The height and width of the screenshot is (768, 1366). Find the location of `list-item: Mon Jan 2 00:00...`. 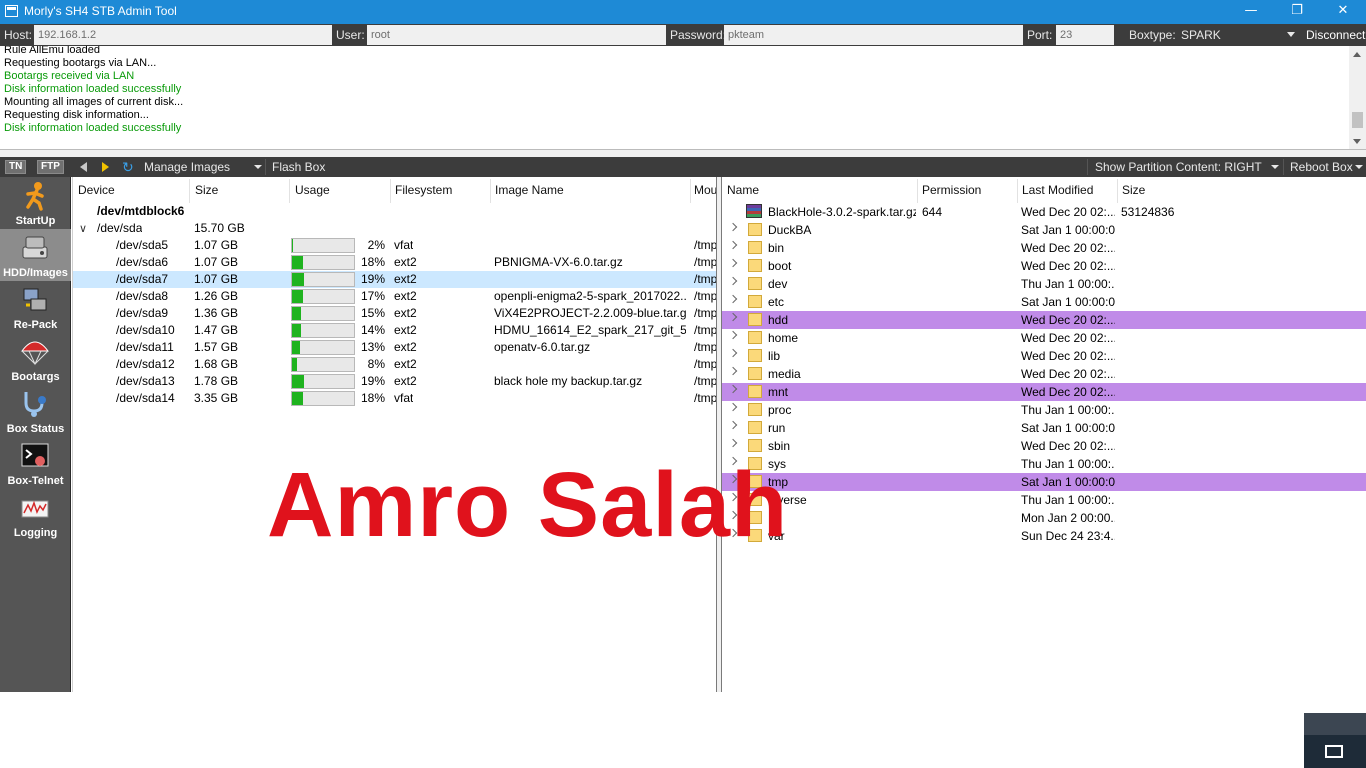

list-item: Mon Jan 2 00:00... is located at coordinates (1044, 518).